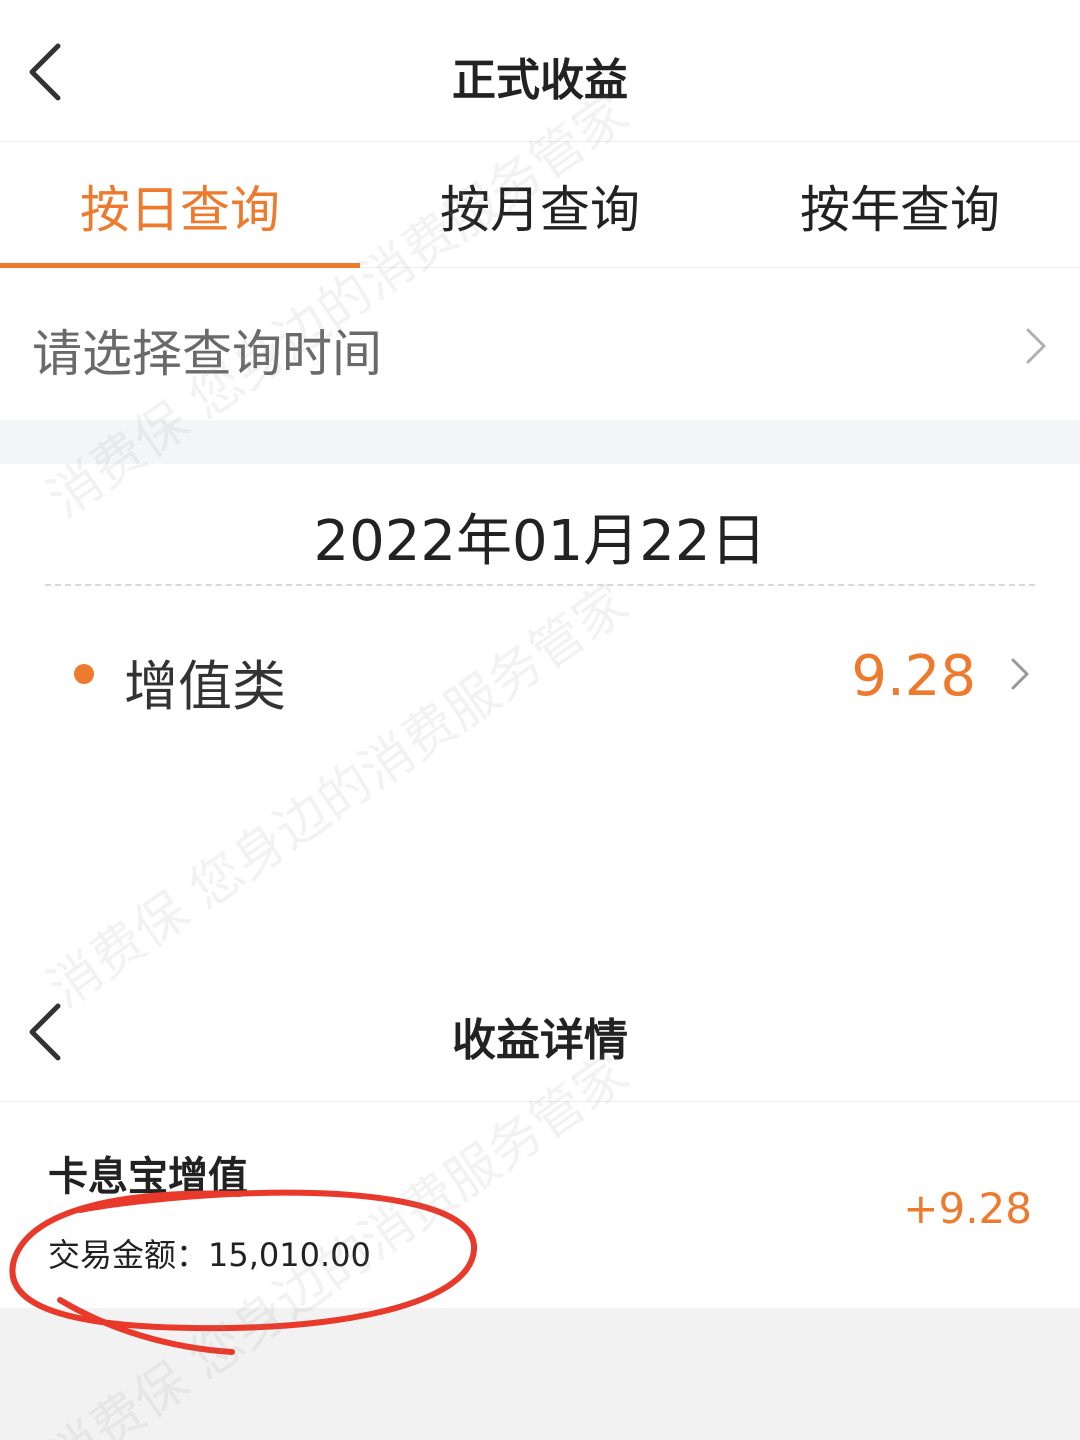 This screenshot has height=1440, width=1080. What do you see at coordinates (900, 210) in the screenshot?
I see `tab-yearly-label: 按年查询` at bounding box center [900, 210].